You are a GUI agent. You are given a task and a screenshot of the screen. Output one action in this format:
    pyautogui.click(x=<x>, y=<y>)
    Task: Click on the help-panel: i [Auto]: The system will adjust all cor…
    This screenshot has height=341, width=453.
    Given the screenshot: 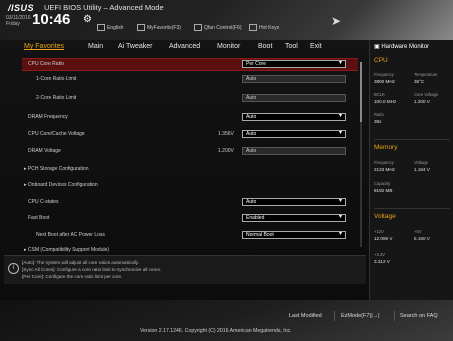 What is the action you would take?
    pyautogui.click(x=185, y=269)
    